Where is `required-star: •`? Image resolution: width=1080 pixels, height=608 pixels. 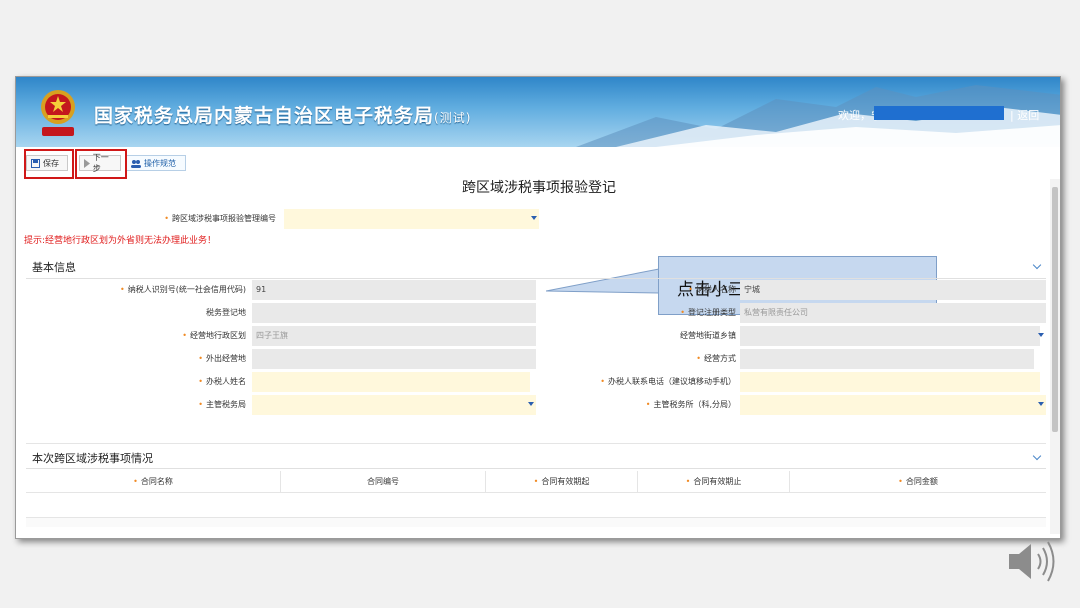
required-star: • is located at coordinates (166, 218).